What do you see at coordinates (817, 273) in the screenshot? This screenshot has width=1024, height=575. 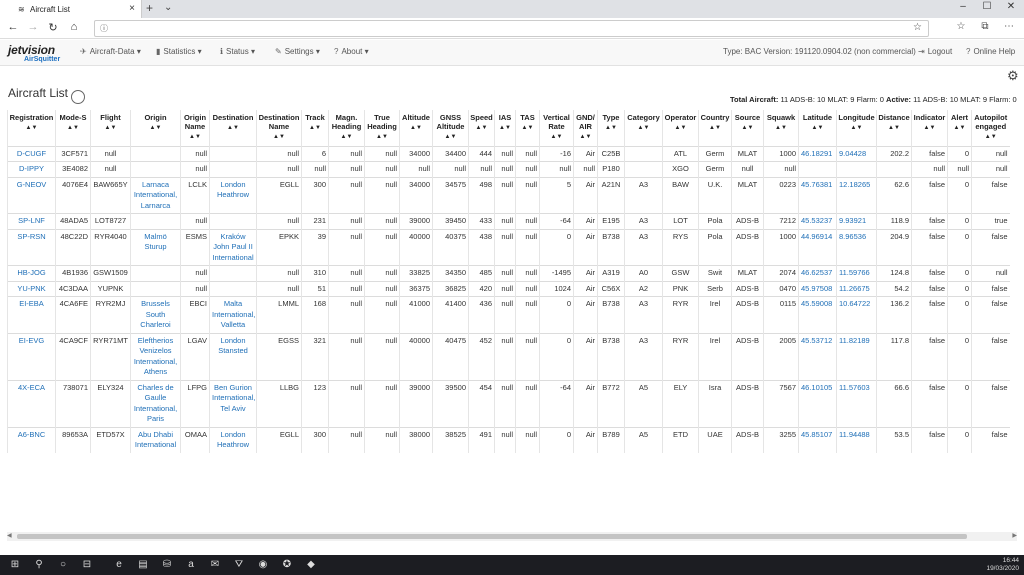 I see `table-cell: 46.62537` at bounding box center [817, 273].